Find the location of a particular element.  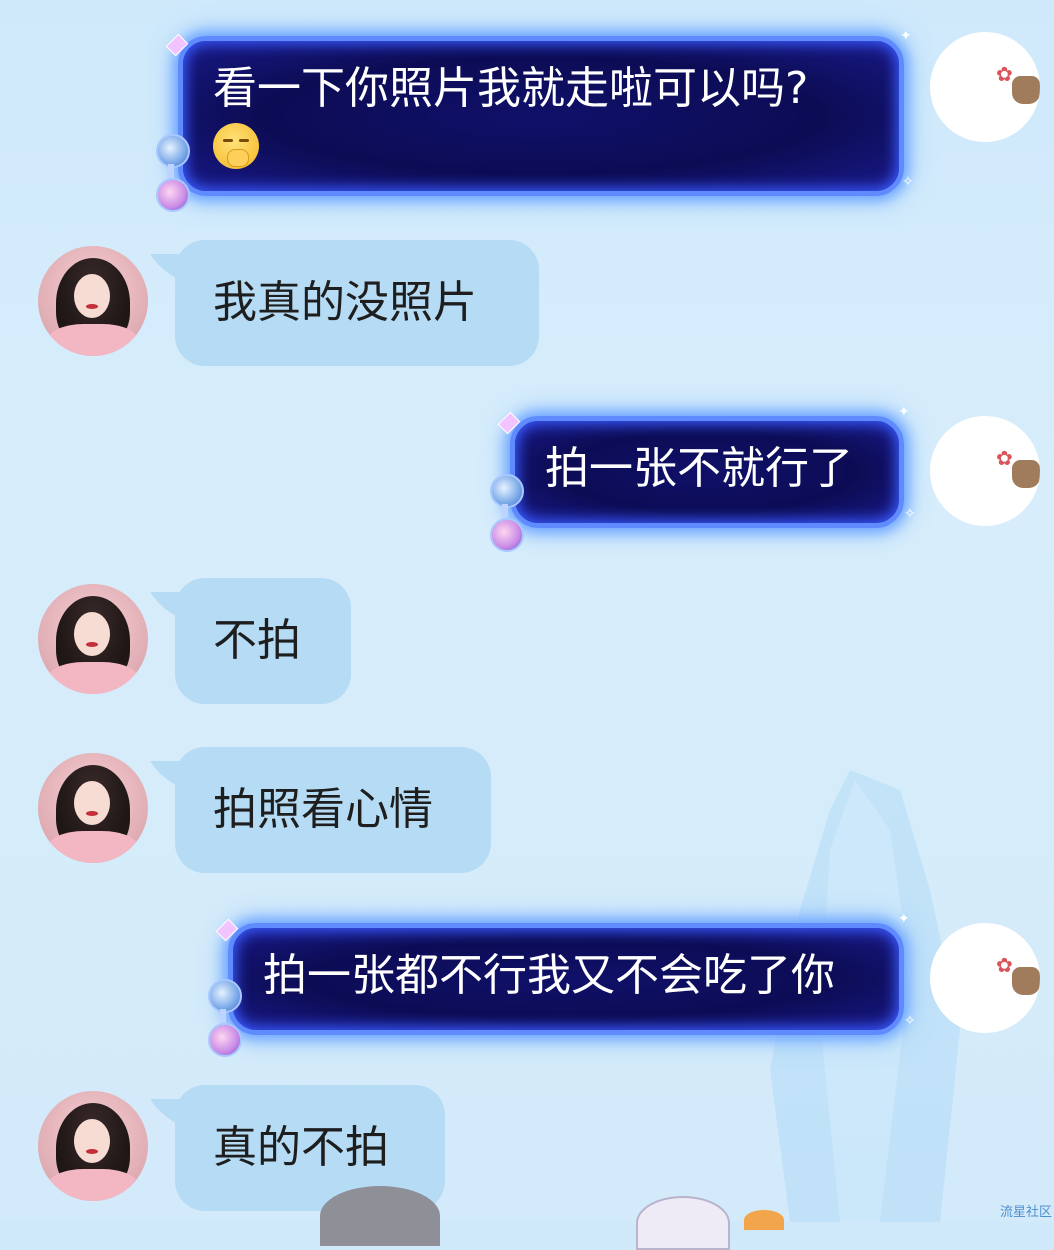

message-text: 拍一张不就行了 is located at coordinates (699, 468).